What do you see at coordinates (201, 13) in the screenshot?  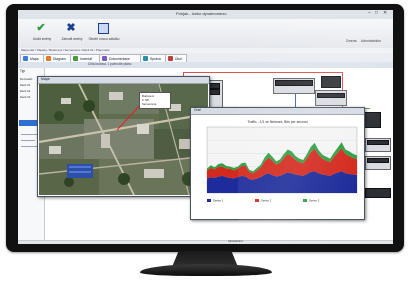 I see `window-title: Pohjak - Iceko dynamomezo` at bounding box center [201, 13].